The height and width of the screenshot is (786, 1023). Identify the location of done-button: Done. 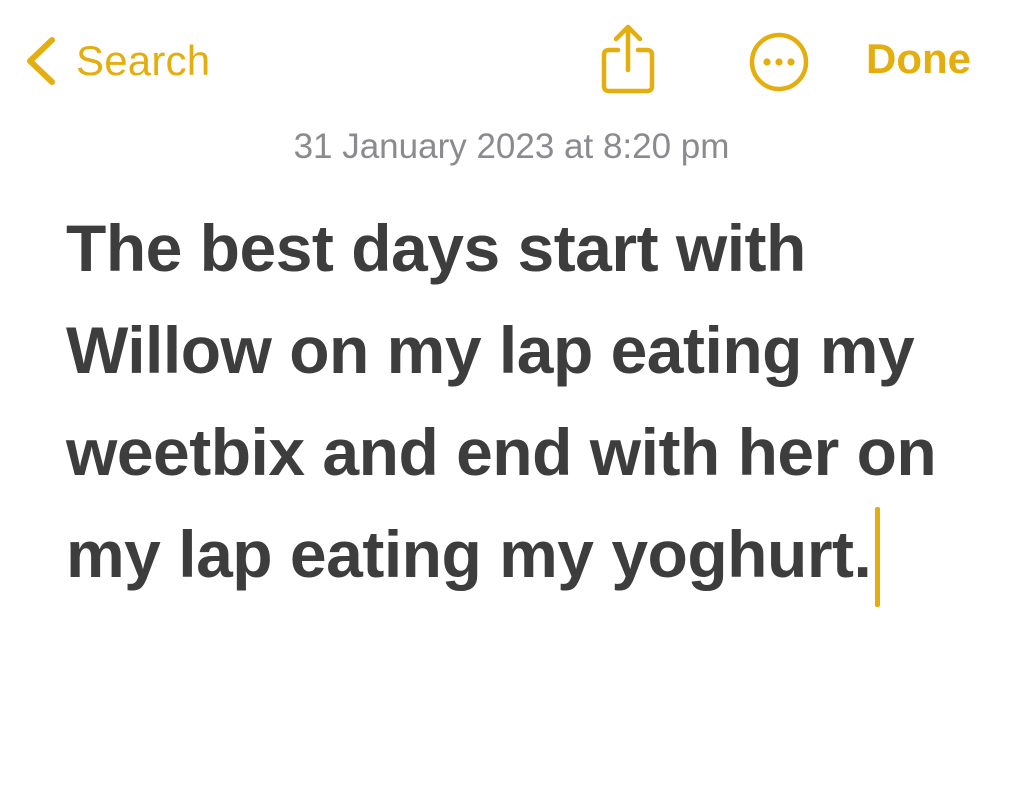
(918, 59).